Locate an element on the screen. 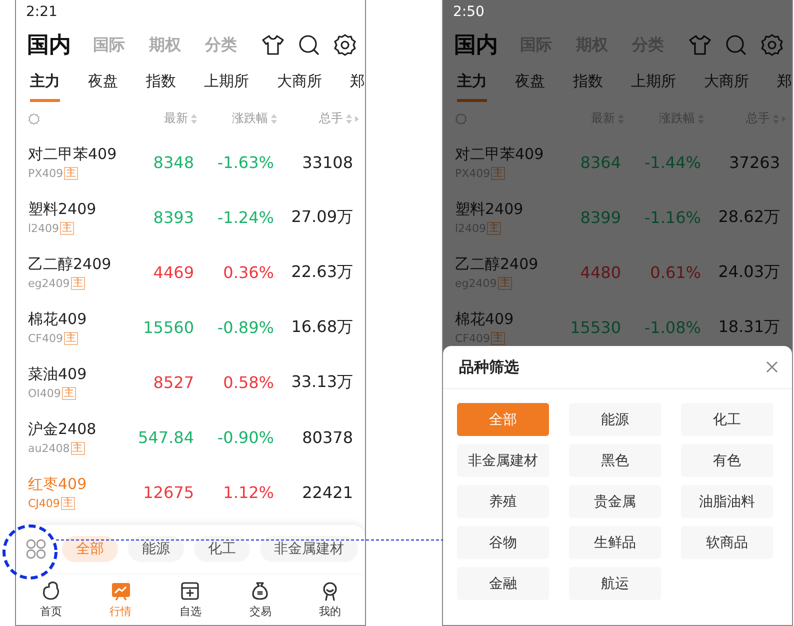 This screenshot has height=626, width=794. category-option: 贵金属 is located at coordinates (615, 501).